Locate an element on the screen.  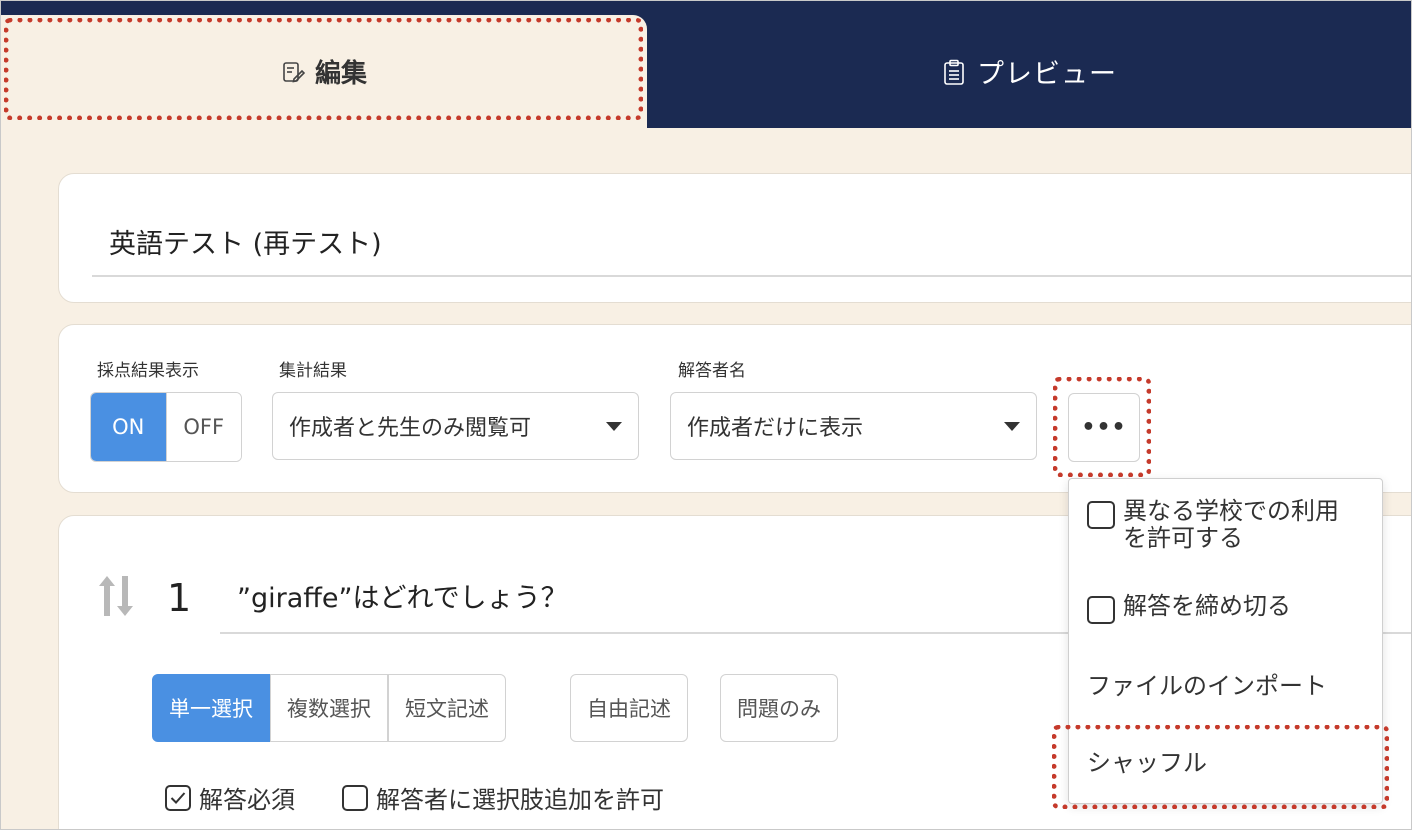
checkbox-checked is located at coordinates (178, 797).